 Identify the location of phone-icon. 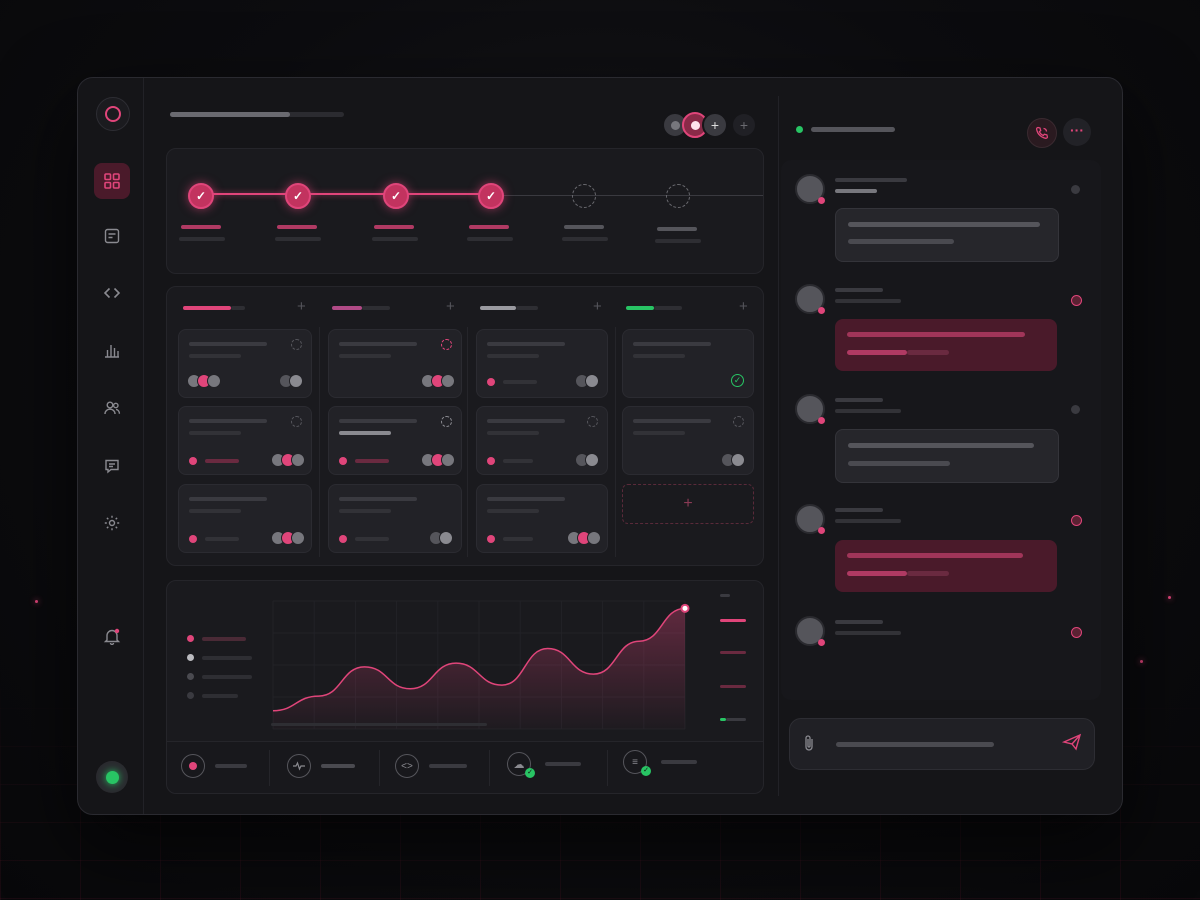
(1042, 132).